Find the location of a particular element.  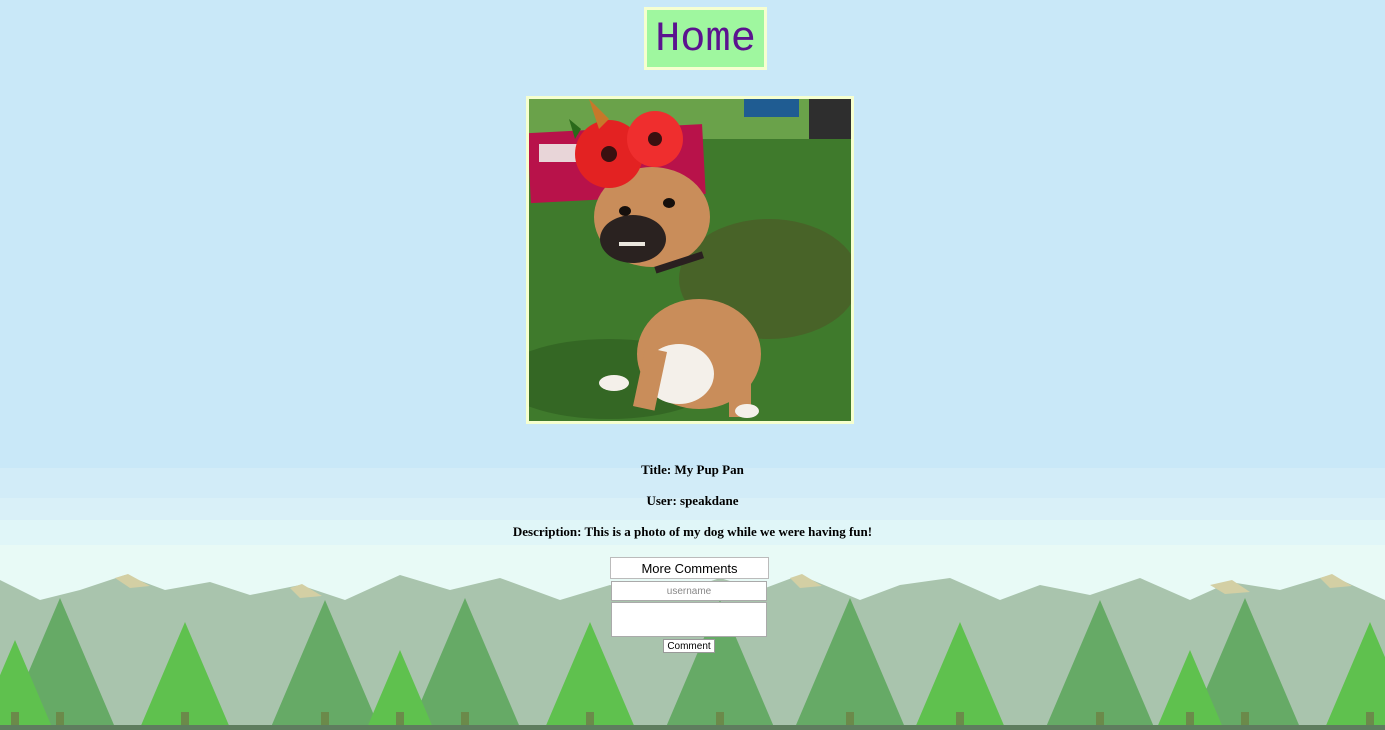

post-photo is located at coordinates (690, 260).